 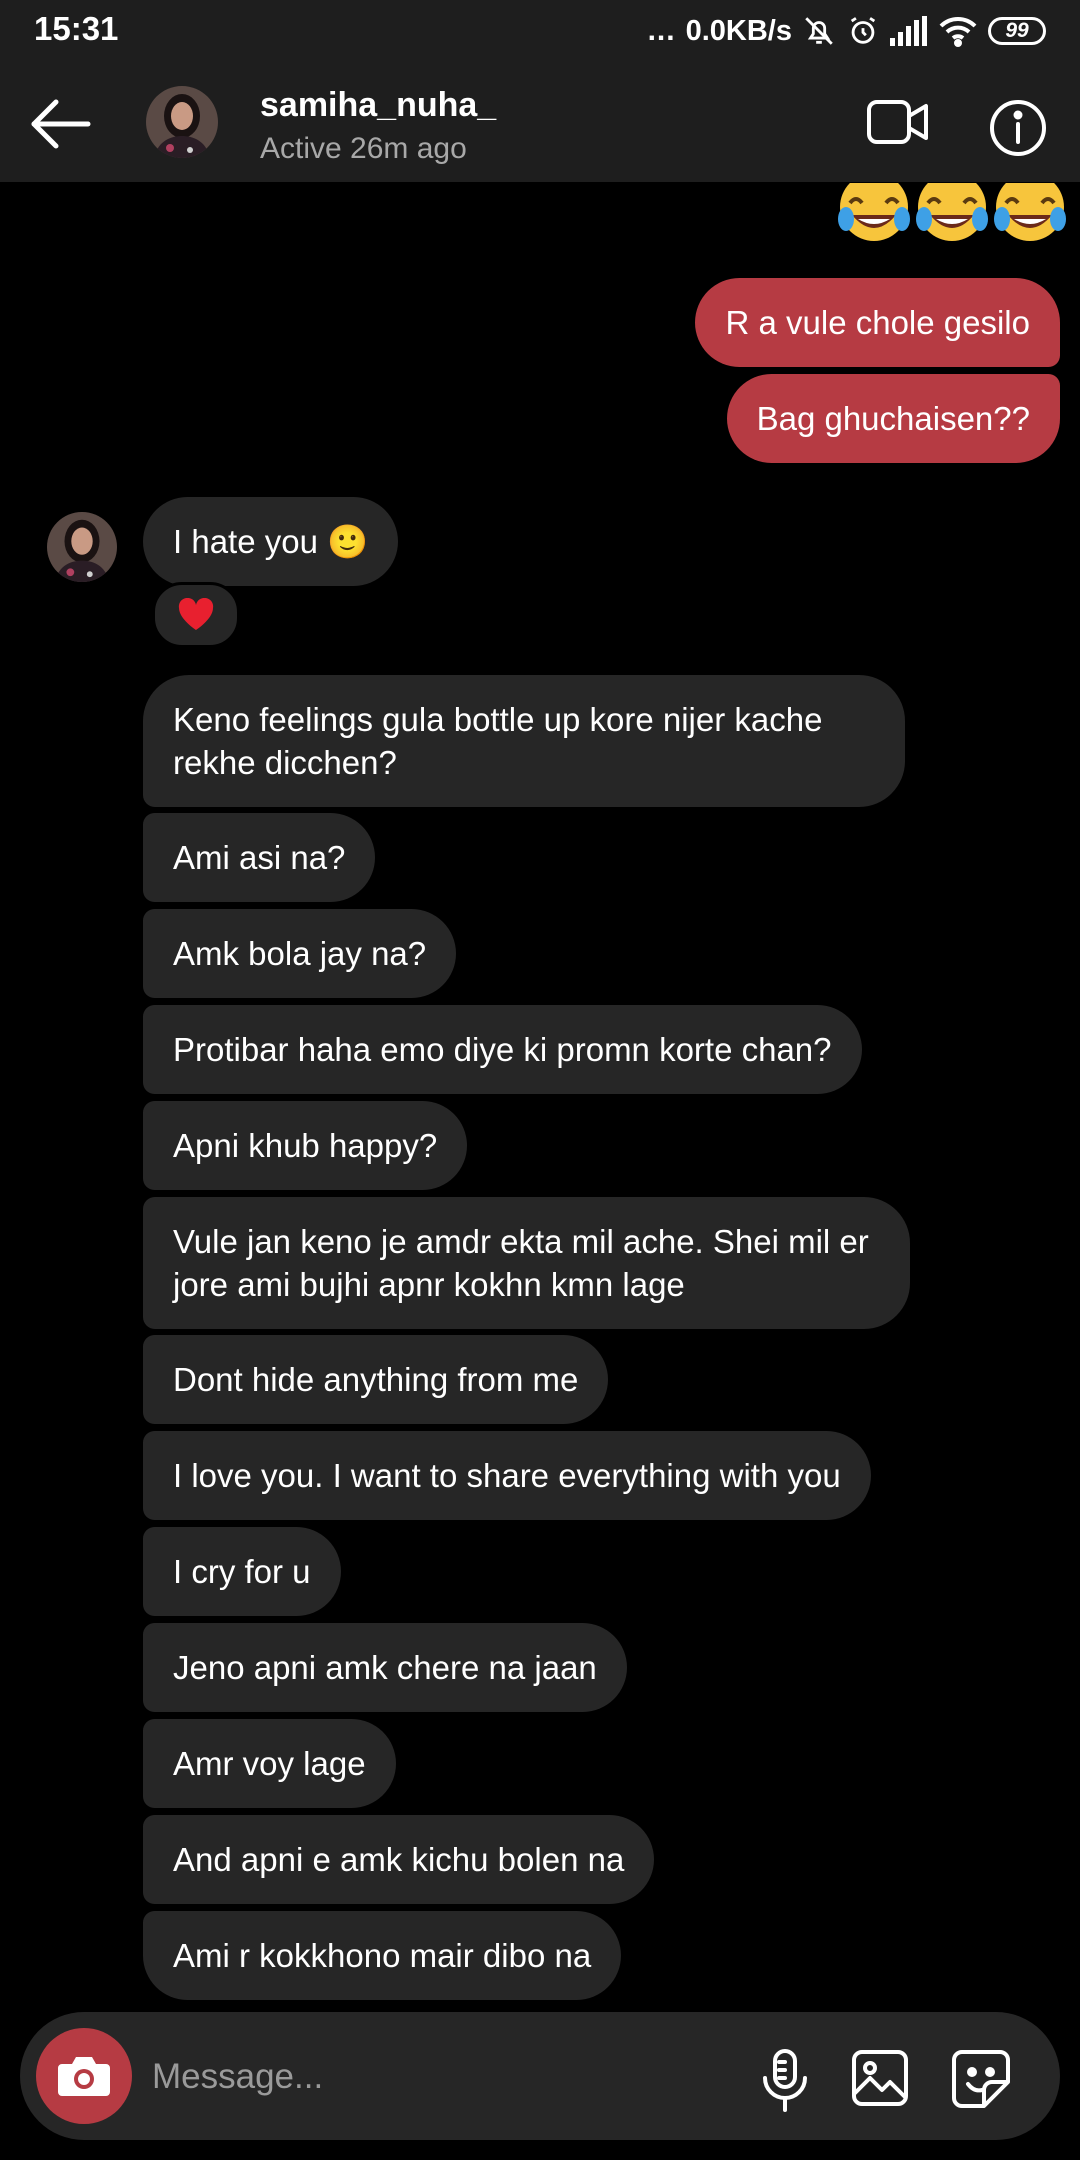 What do you see at coordinates (242, 1571) in the screenshot?
I see `received-message: I cry for u` at bounding box center [242, 1571].